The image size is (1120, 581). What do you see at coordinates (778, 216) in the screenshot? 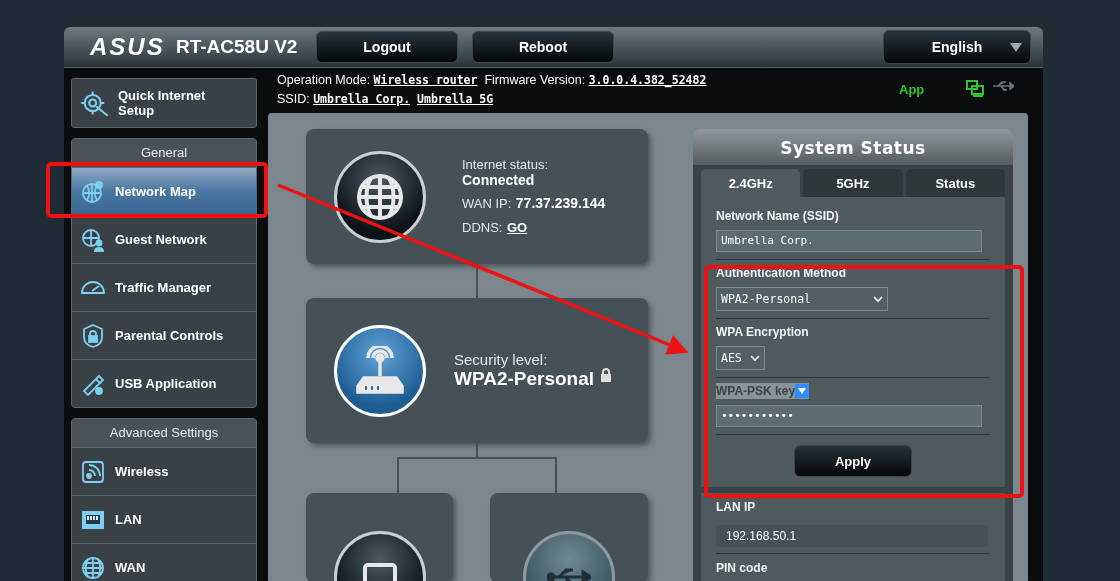
I see `field-label: Network Name (SSID)` at bounding box center [778, 216].